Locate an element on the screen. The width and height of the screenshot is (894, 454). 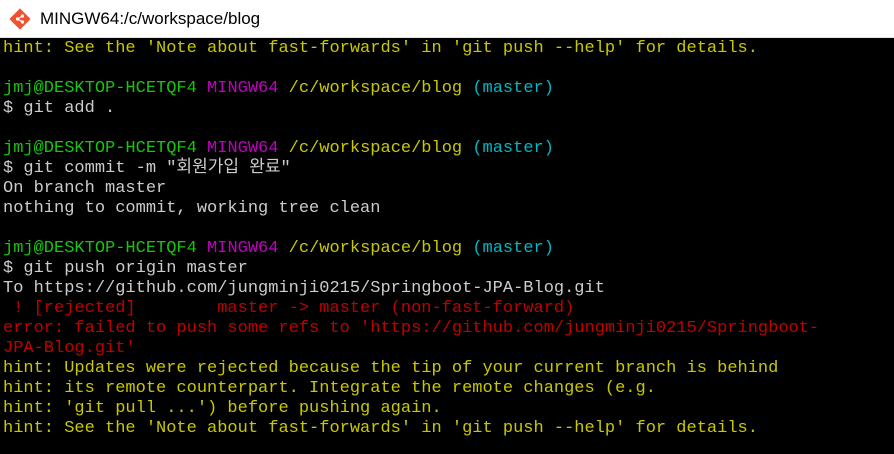
error-line: JPA-Blog.git' is located at coordinates (69, 348).